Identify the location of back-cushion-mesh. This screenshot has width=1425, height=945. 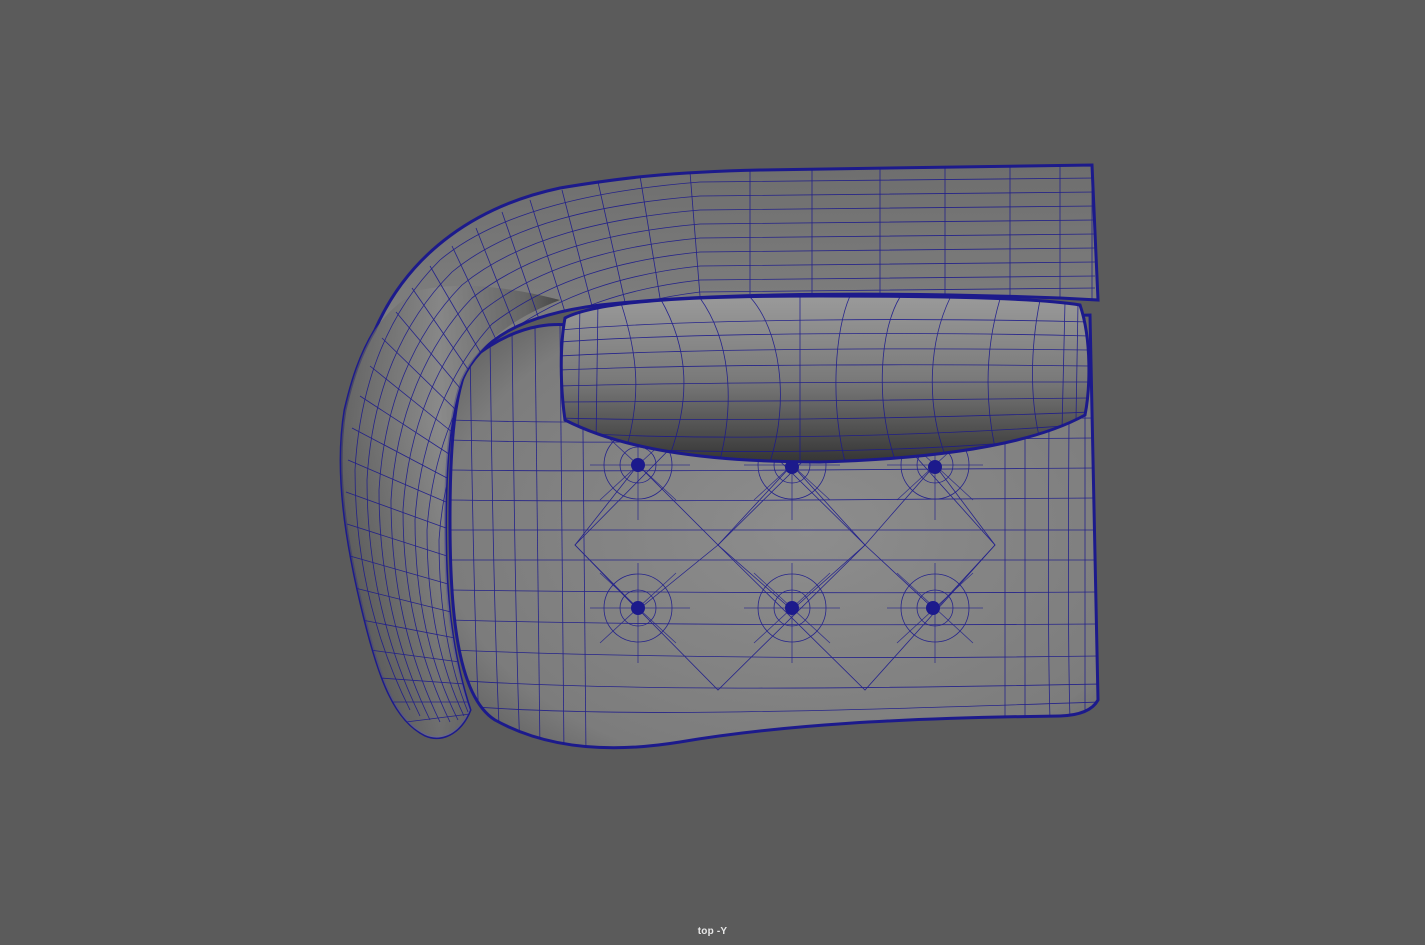
(825, 379).